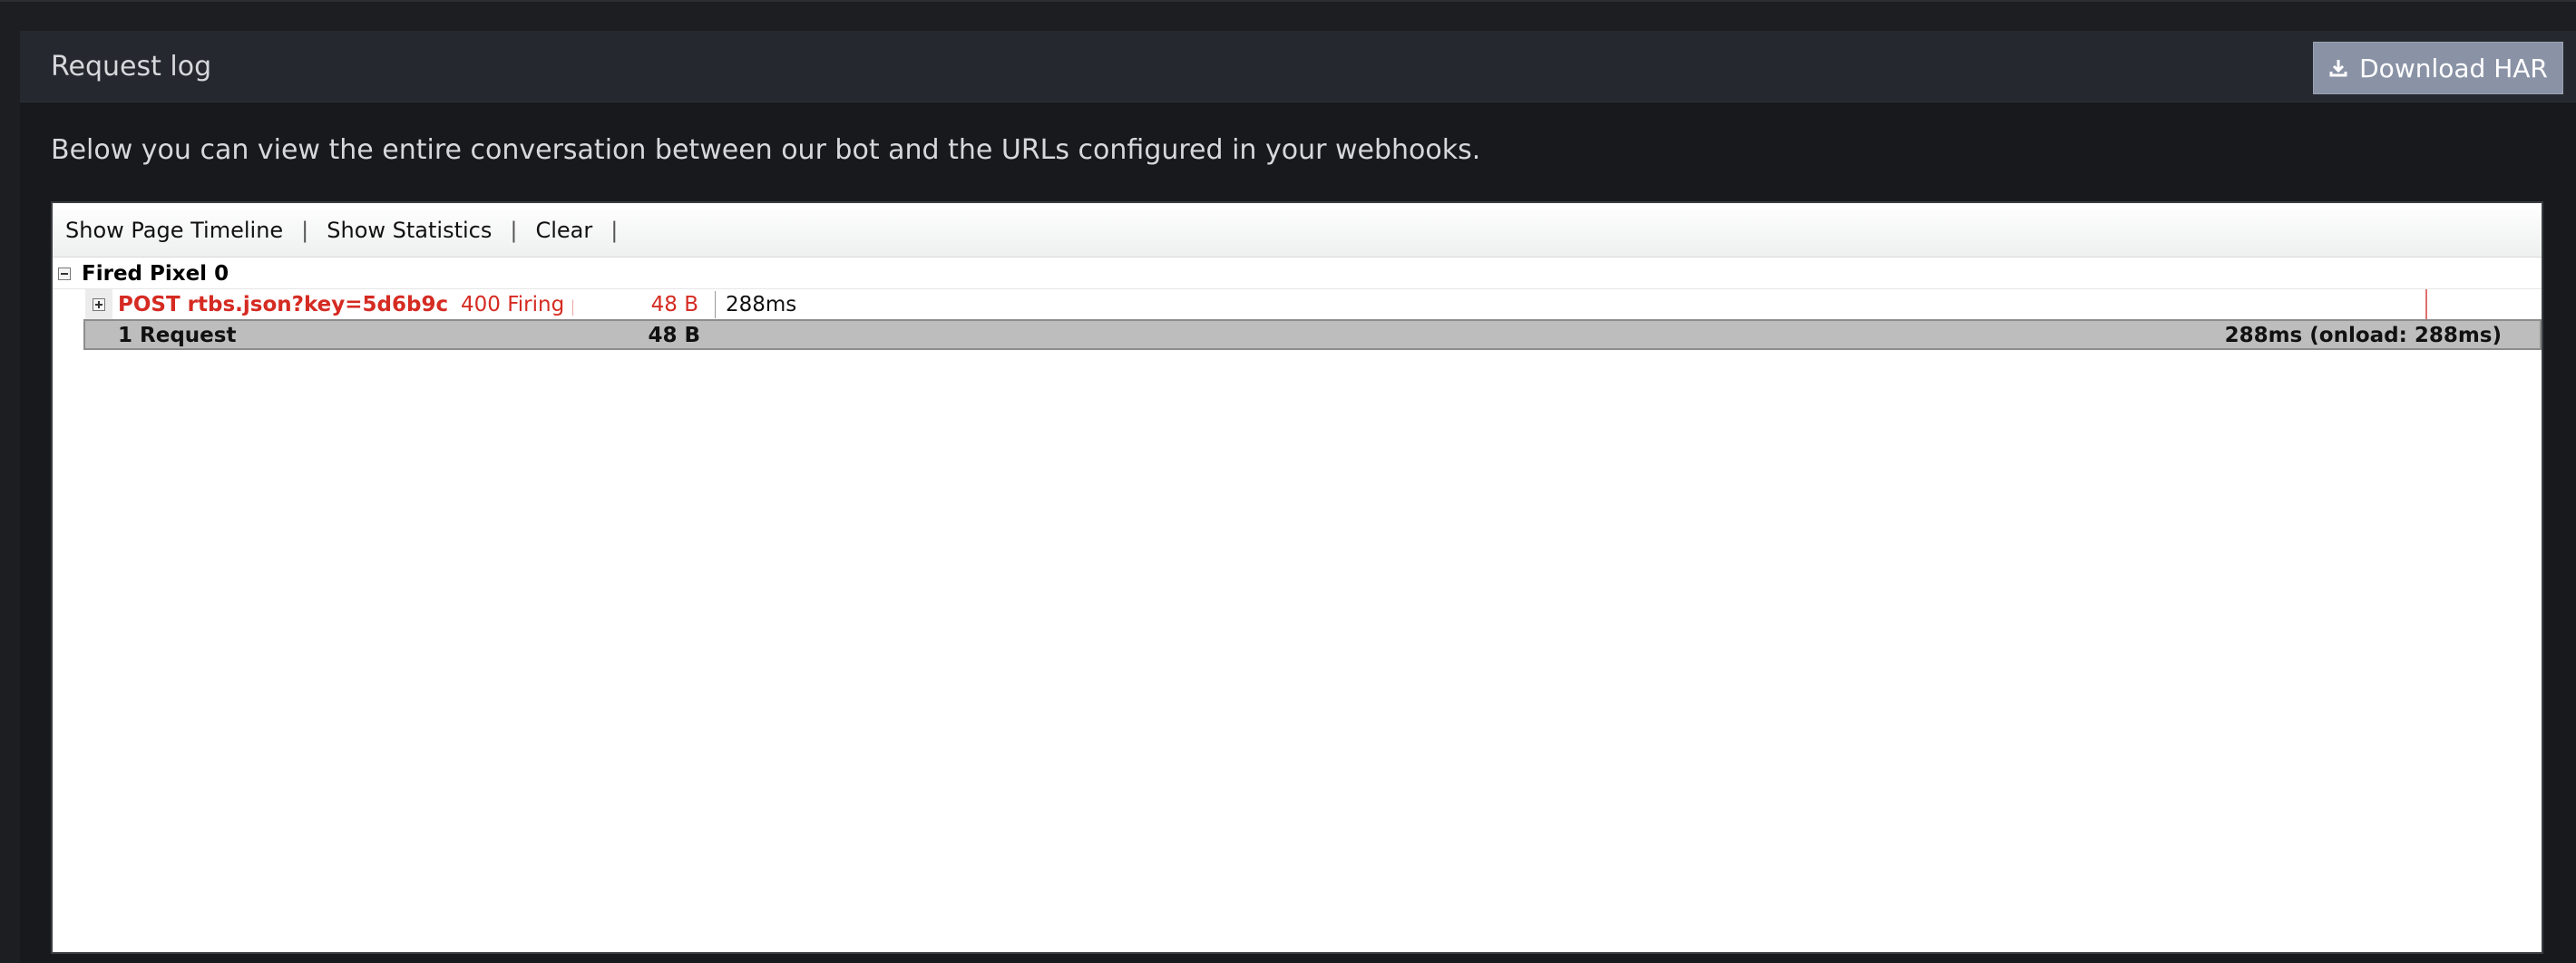 The width and height of the screenshot is (2576, 963). What do you see at coordinates (517, 304) in the screenshot?
I see `request-status: 400 Firing p` at bounding box center [517, 304].